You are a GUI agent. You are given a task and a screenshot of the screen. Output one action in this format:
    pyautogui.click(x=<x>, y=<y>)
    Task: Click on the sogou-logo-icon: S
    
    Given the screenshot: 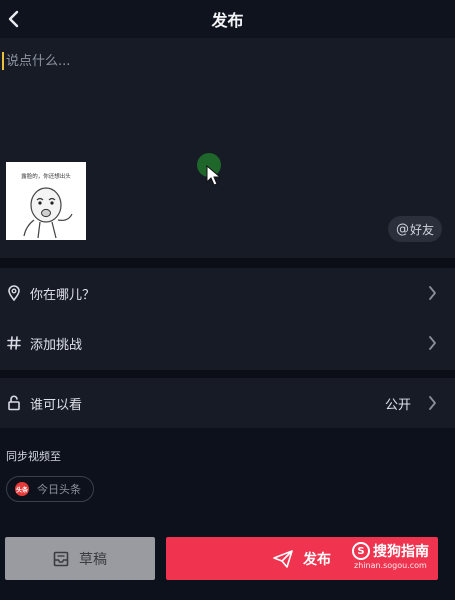 What is the action you would take?
    pyautogui.click(x=361, y=551)
    